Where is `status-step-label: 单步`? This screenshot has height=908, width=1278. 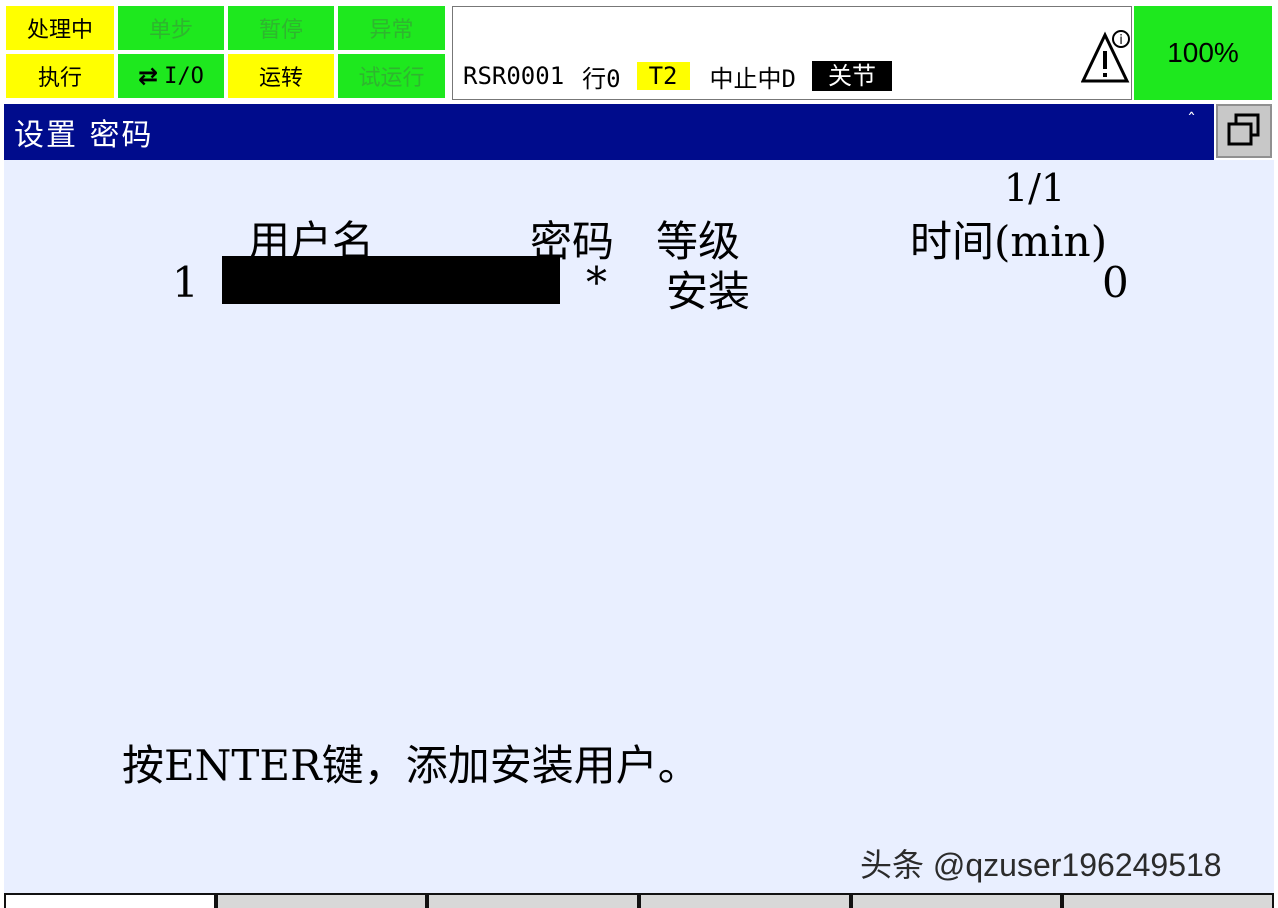 status-step-label: 单步 is located at coordinates (170, 30).